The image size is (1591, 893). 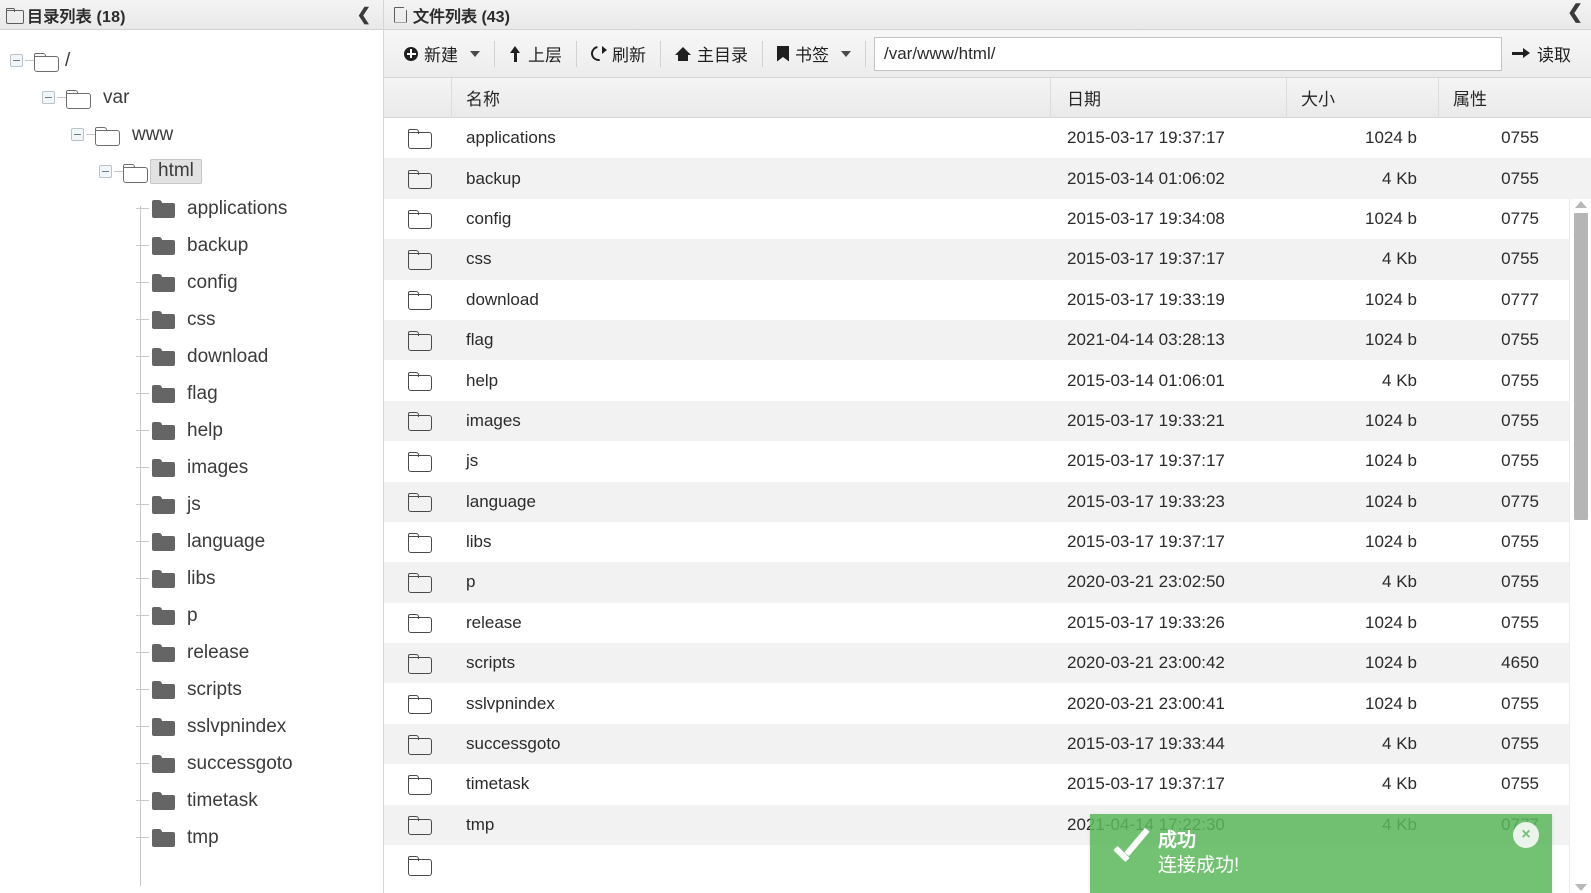 I want to click on check-icon, so click(x=1131, y=854).